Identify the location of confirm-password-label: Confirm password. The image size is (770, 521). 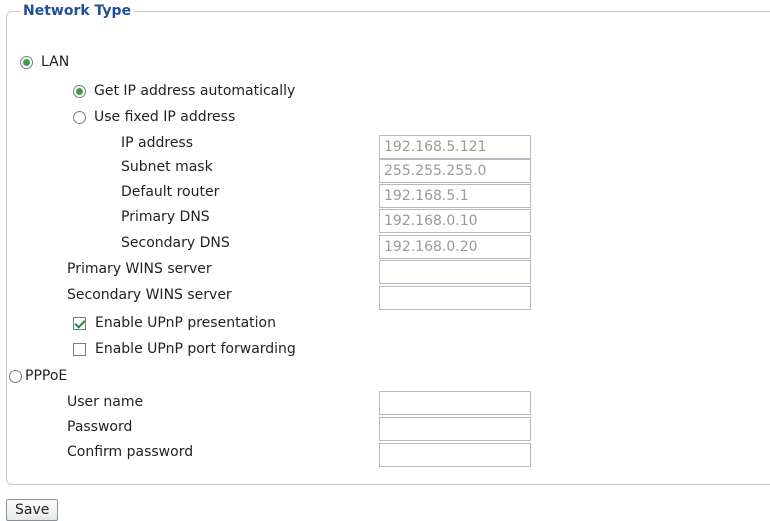
(130, 452).